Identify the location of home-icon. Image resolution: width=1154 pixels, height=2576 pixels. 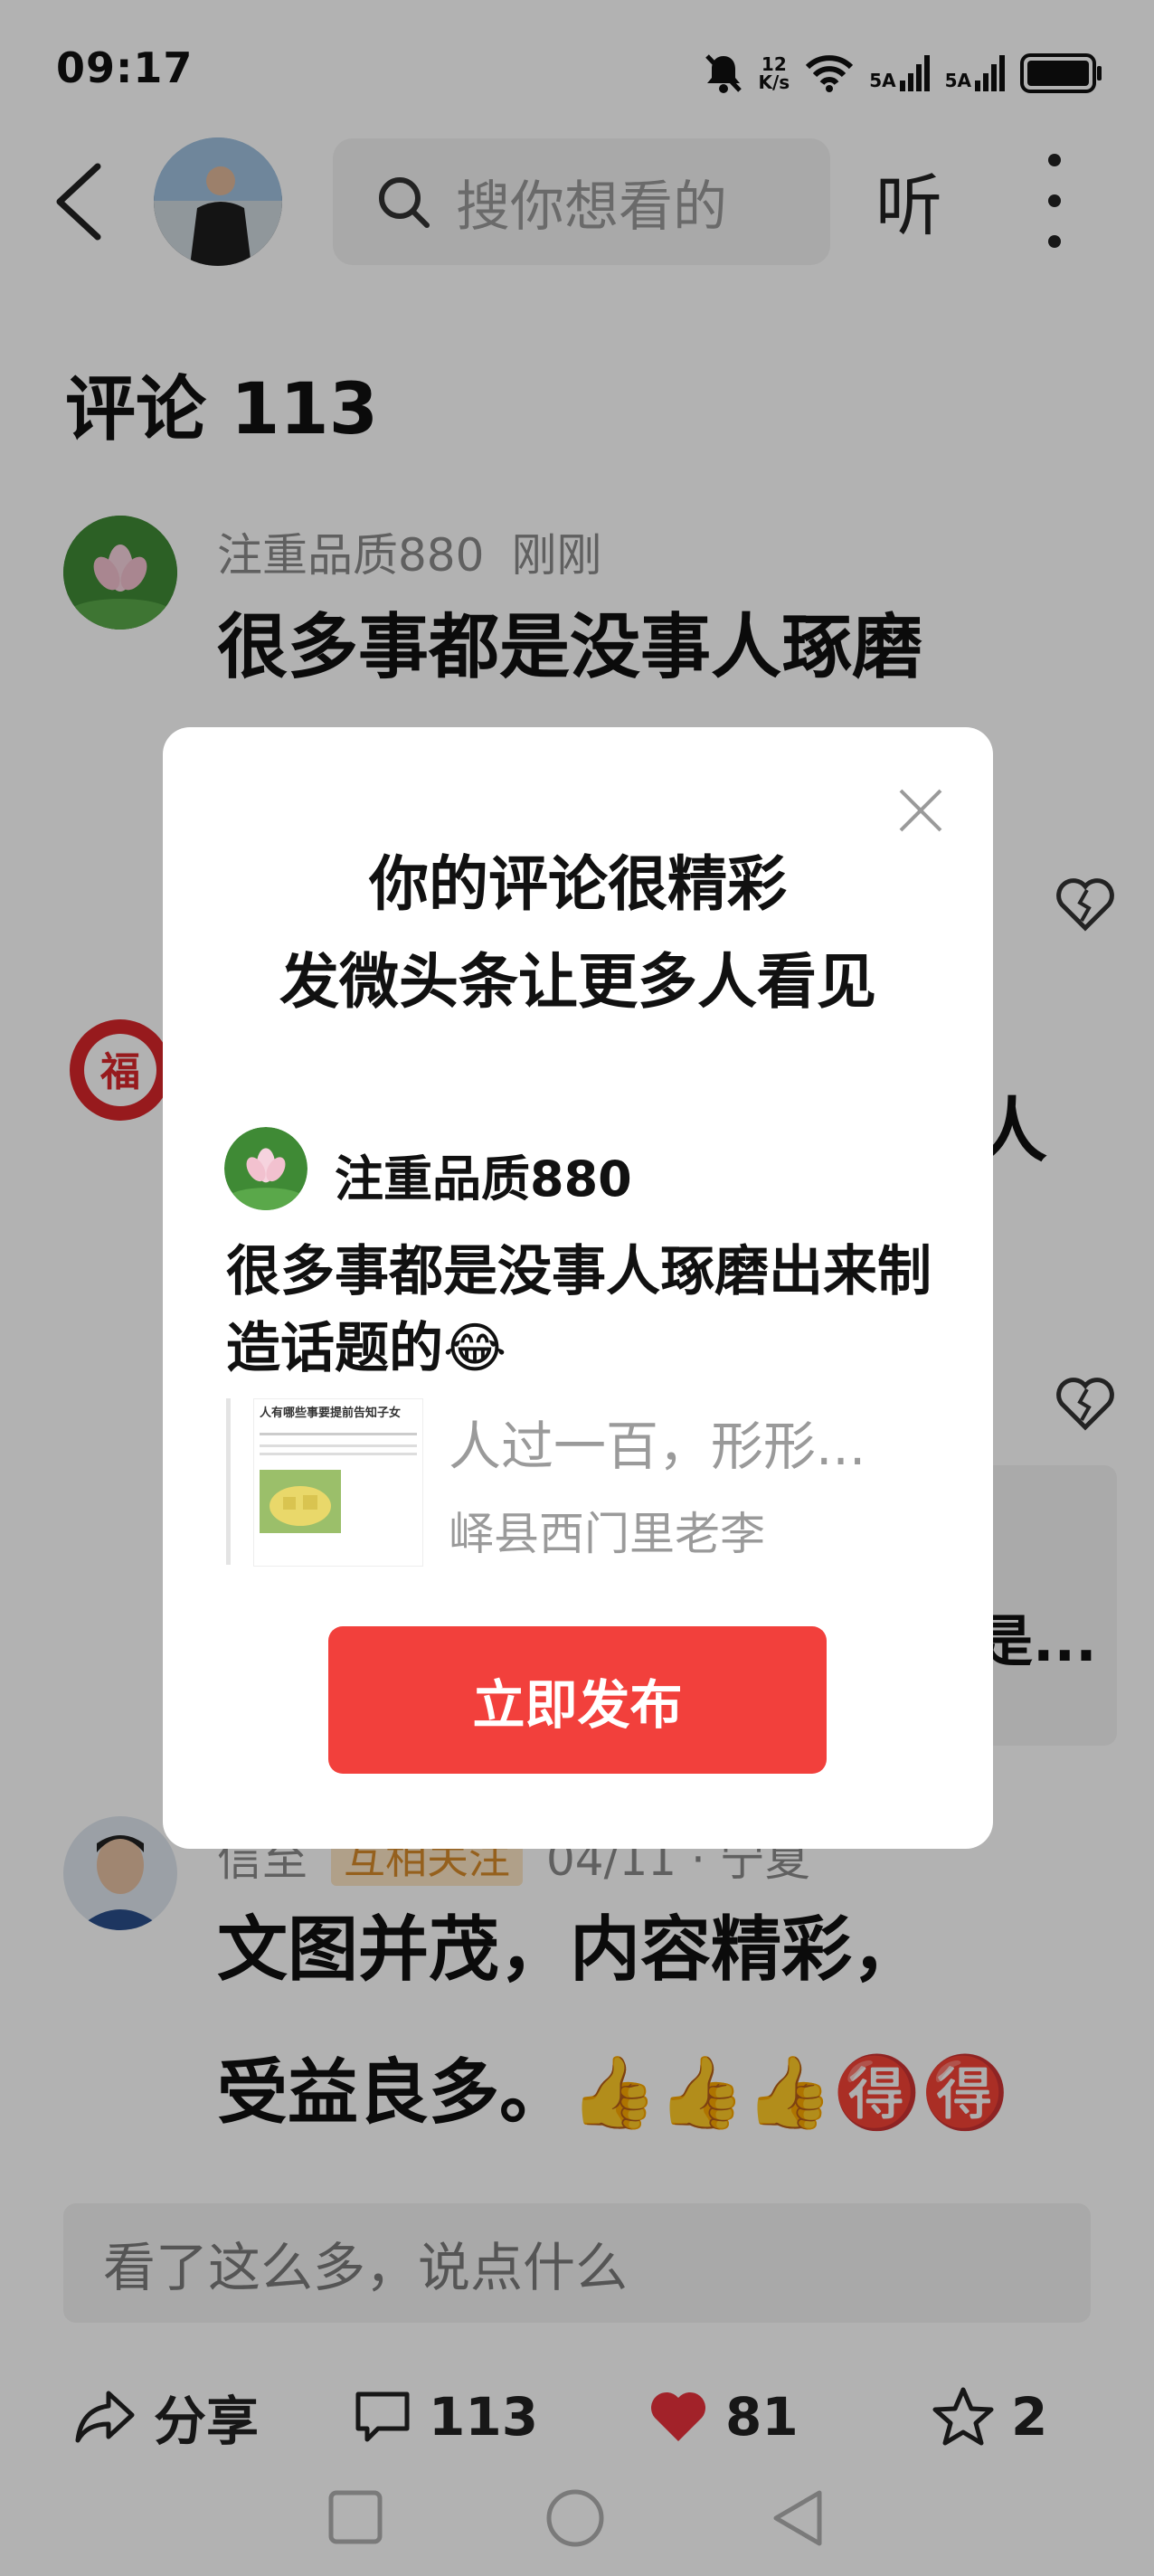
(575, 2518).